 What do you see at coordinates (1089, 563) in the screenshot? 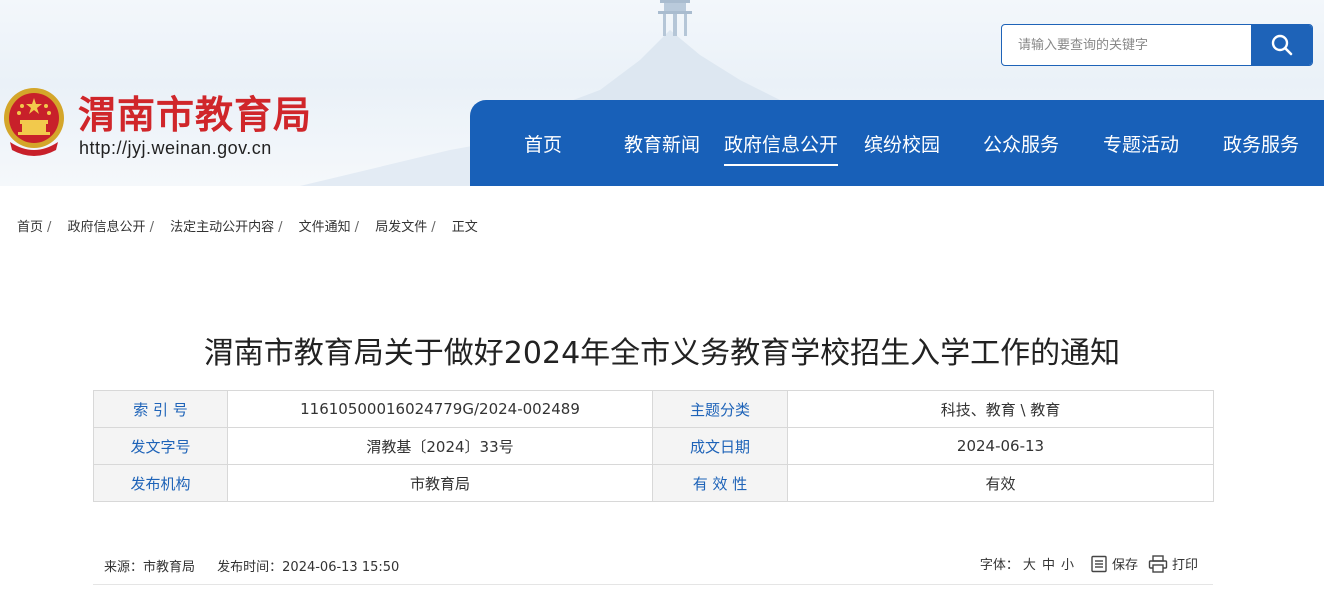
I see `article-tools: 字体： 大 中 小 保存 打印` at bounding box center [1089, 563].